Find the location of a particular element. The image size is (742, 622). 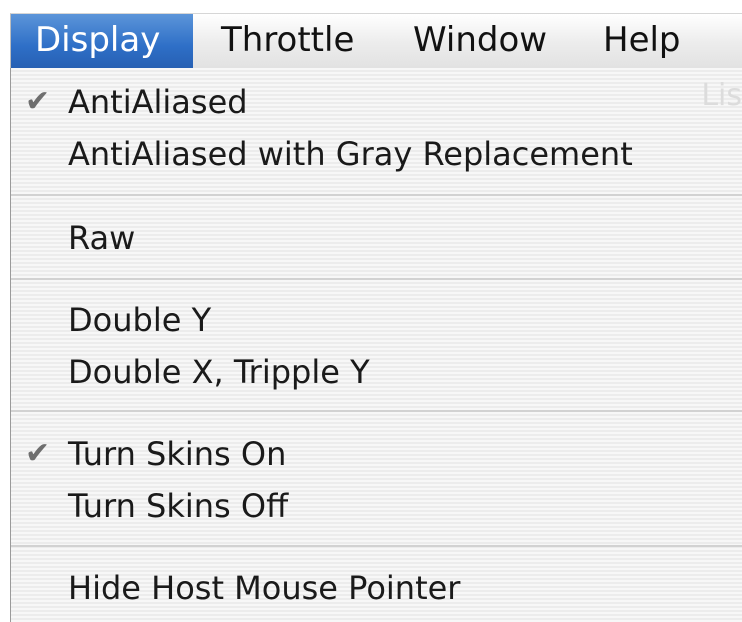

menu-item-label: Turn Skins On is located at coordinates (177, 454).